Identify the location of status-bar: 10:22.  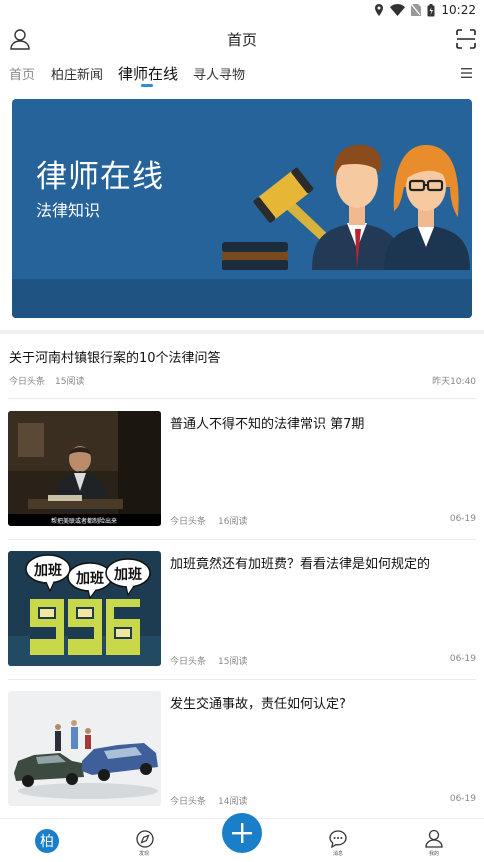
(242, 10).